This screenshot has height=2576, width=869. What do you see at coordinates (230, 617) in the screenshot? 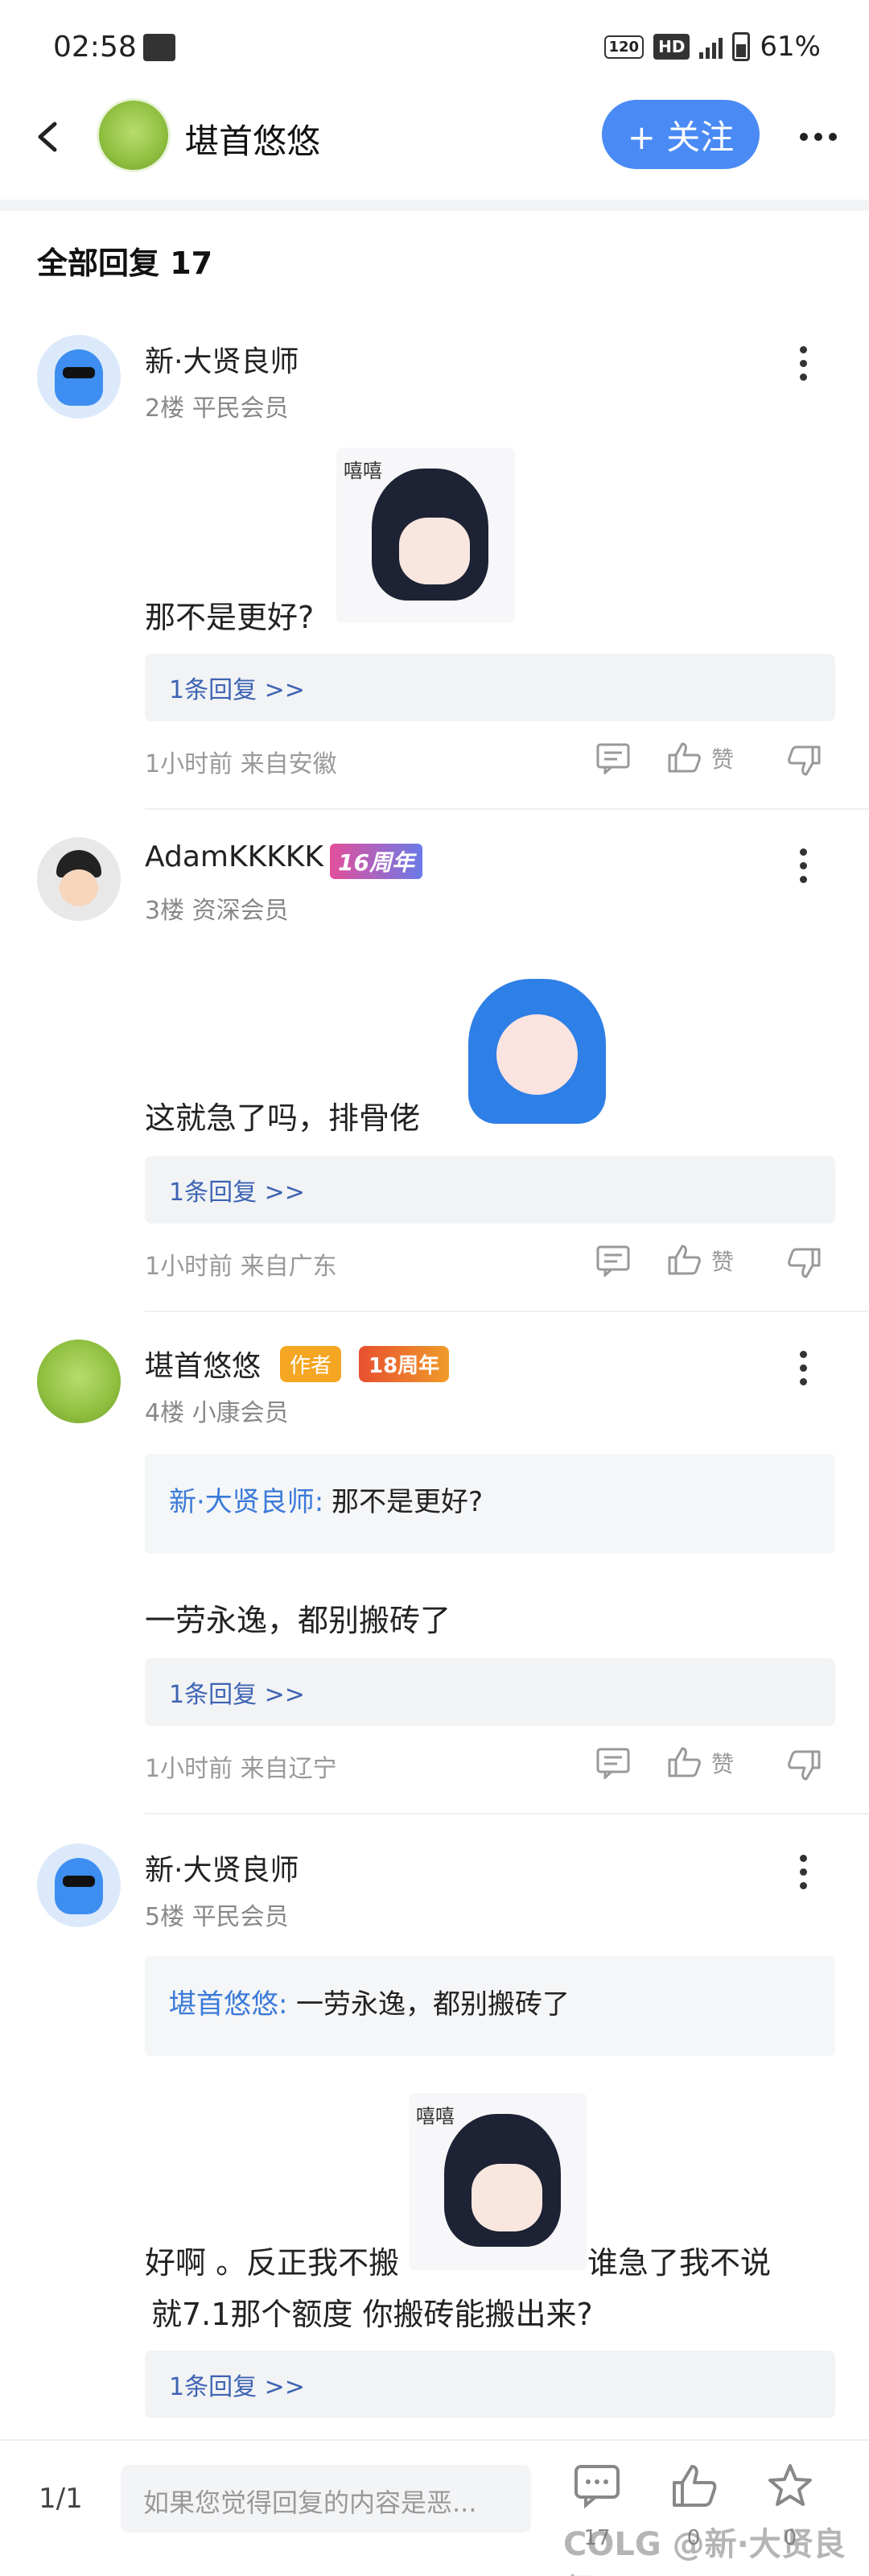
I see `post-text: 那不是更好?` at bounding box center [230, 617].